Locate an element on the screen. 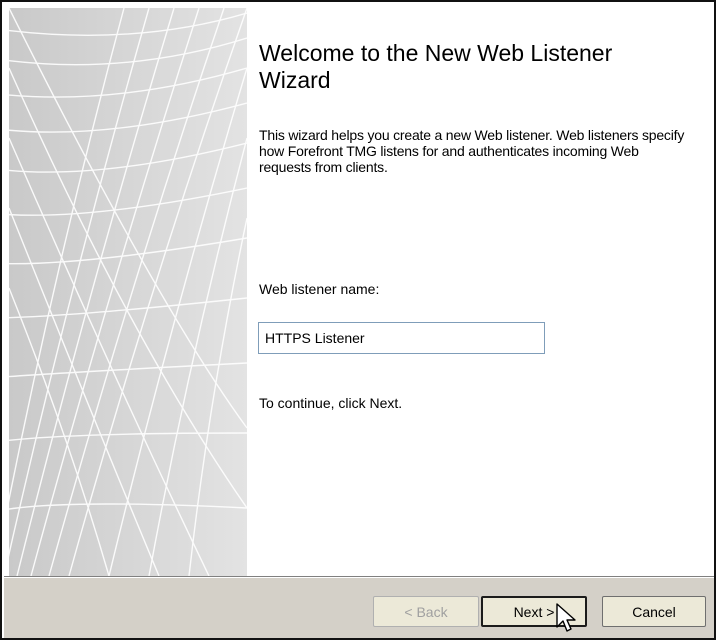 The width and height of the screenshot is (716, 640). back-button: < Back is located at coordinates (426, 611).